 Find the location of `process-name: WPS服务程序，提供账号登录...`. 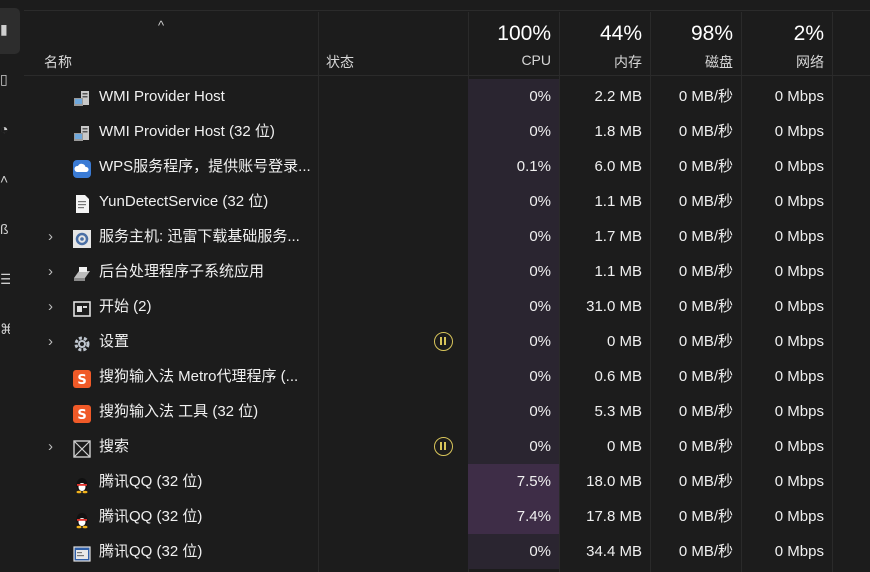

process-name: WPS服务程序，提供账号登录... is located at coordinates (205, 166).